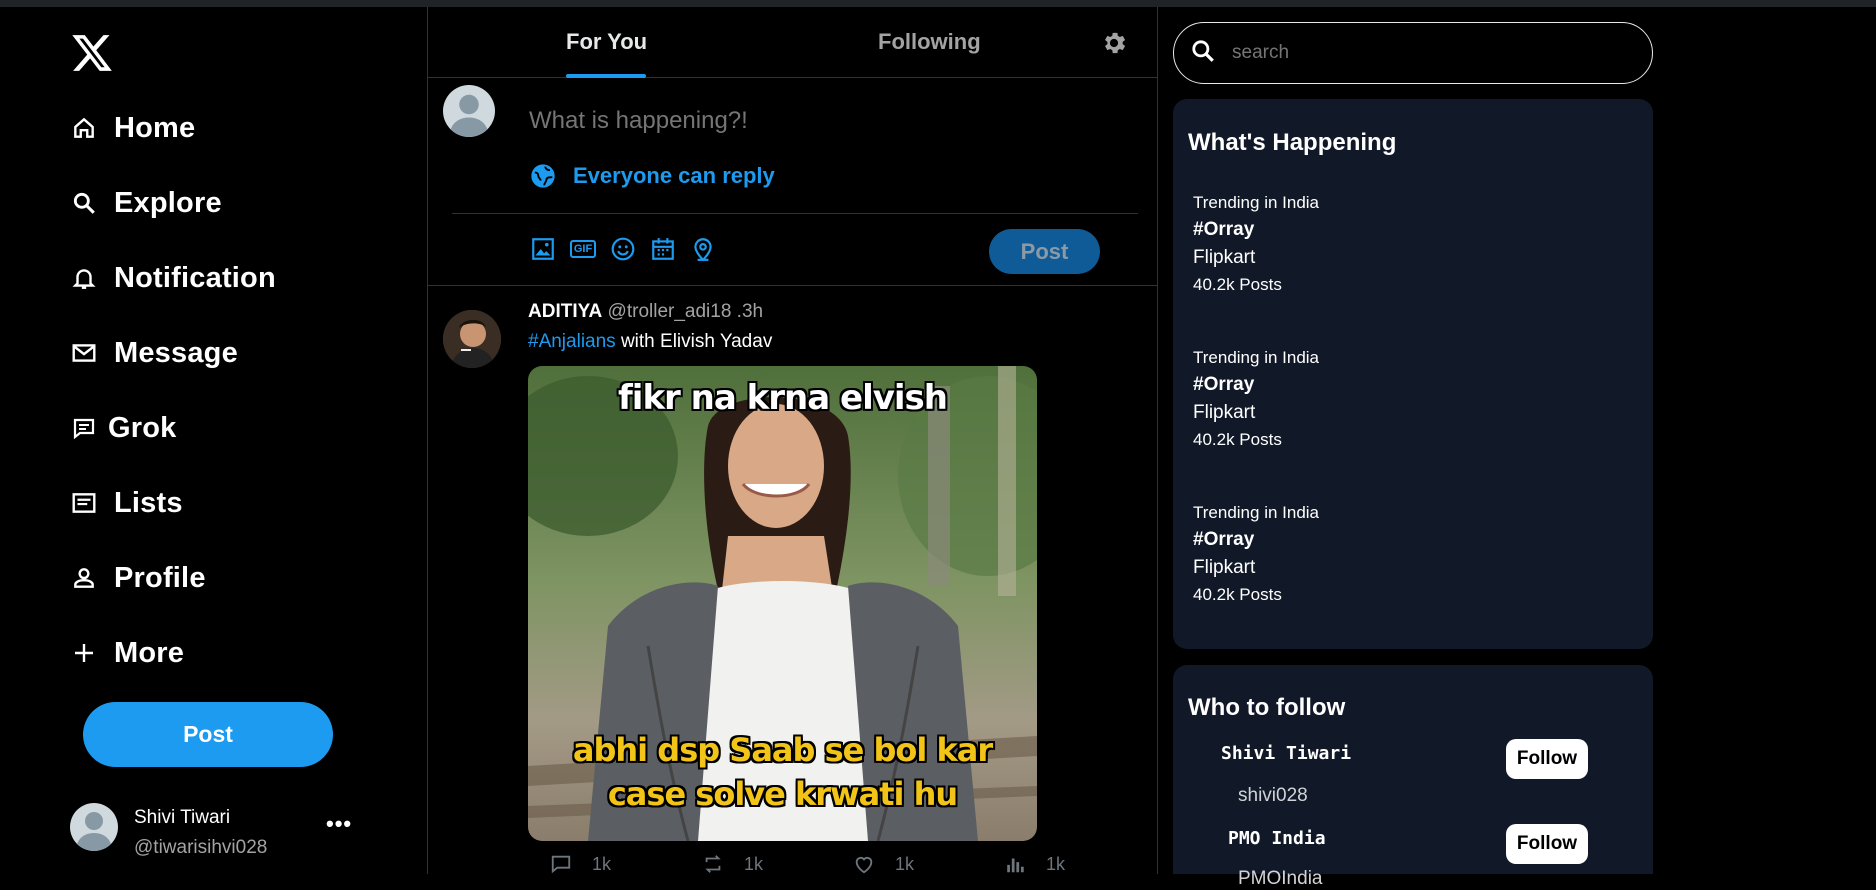 The height and width of the screenshot is (890, 1876). I want to click on tweet-avatar, so click(472, 339).